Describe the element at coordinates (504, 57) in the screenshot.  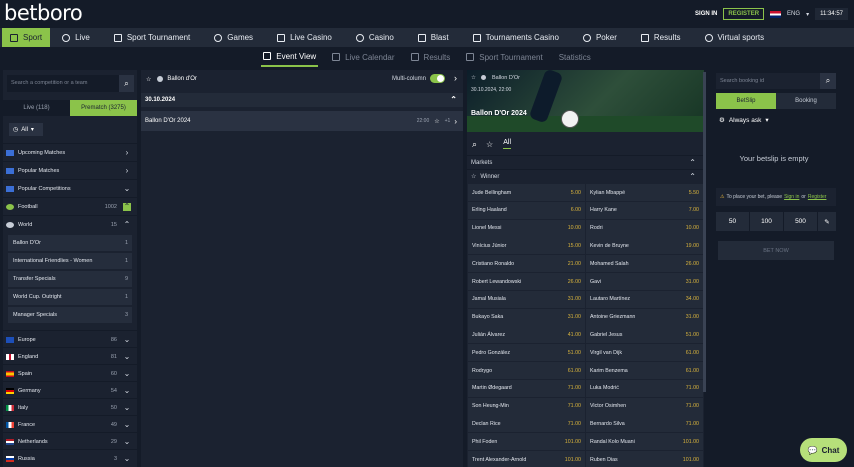
I see `tab-sport-tournament: Sport Tournament` at that location.